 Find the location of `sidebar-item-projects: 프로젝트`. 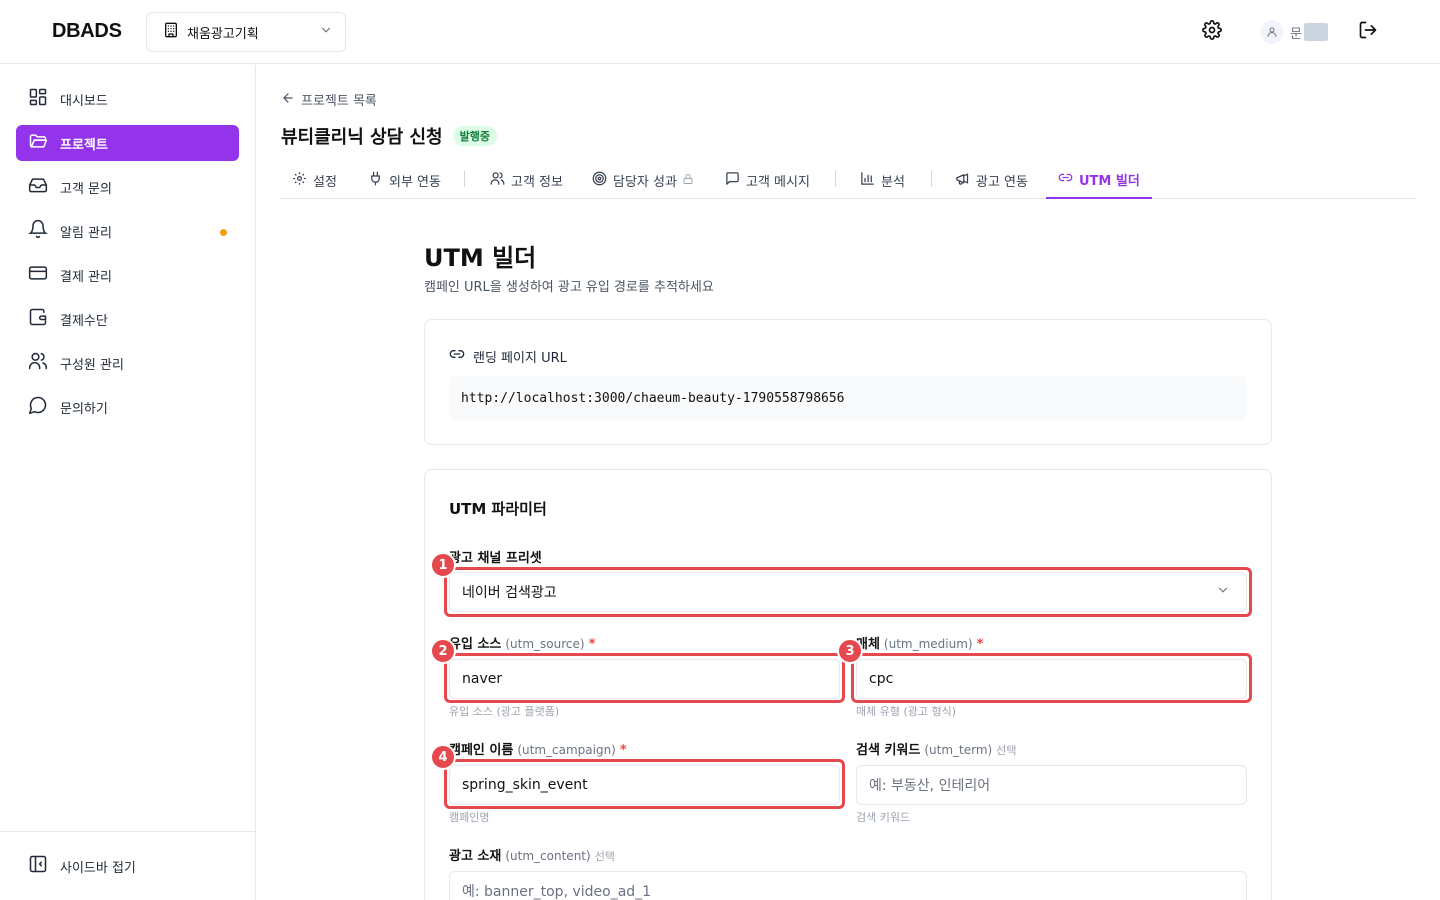

sidebar-item-projects: 프로젝트 is located at coordinates (127, 143).